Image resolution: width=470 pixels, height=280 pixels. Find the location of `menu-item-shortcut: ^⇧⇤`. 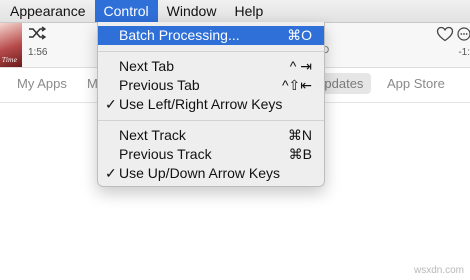

menu-item-shortcut: ^⇧⇤ is located at coordinates (296, 85).